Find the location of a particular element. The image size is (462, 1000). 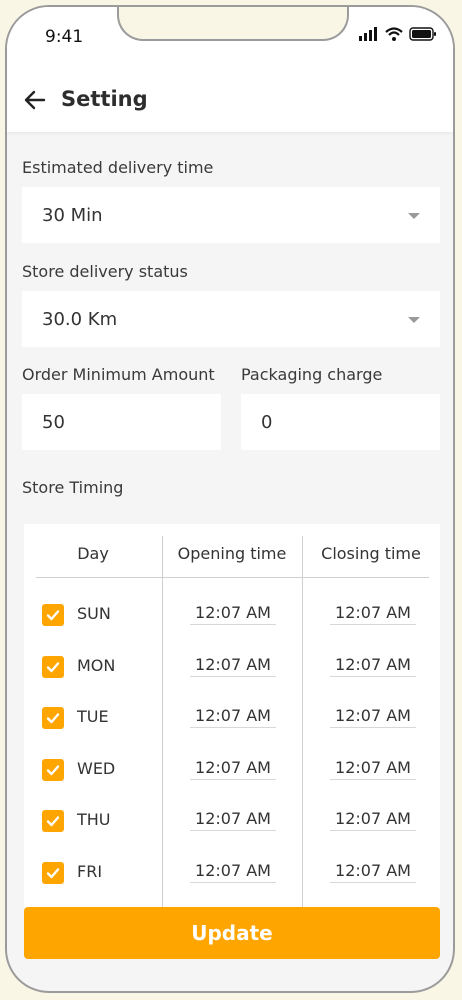

table-row: SUN 12:07 AM 12:07 AM is located at coordinates (232, 619).